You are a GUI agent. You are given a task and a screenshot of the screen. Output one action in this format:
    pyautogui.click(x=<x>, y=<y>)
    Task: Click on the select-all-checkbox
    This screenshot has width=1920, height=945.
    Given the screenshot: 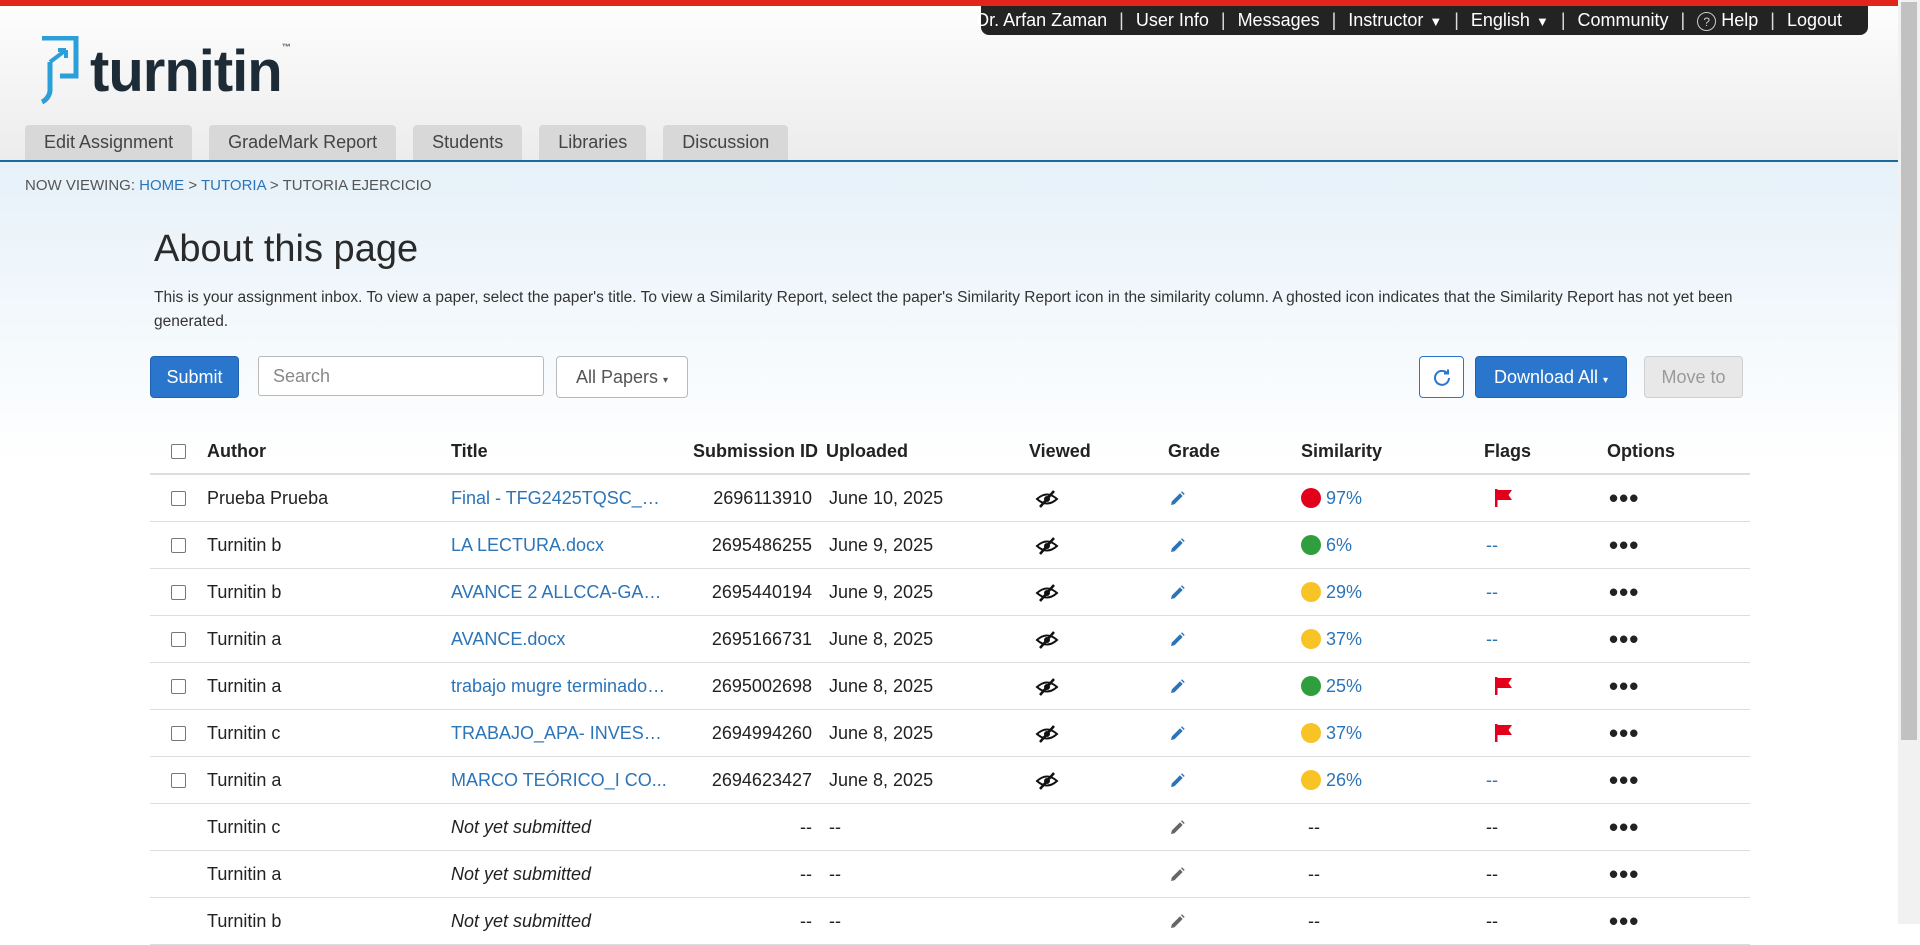 What is the action you would take?
    pyautogui.click(x=178, y=452)
    